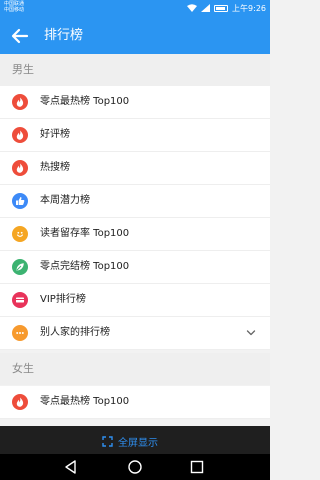  What do you see at coordinates (135, 300) in the screenshot?
I see `rank-item-vip: VIP排行榜` at bounding box center [135, 300].